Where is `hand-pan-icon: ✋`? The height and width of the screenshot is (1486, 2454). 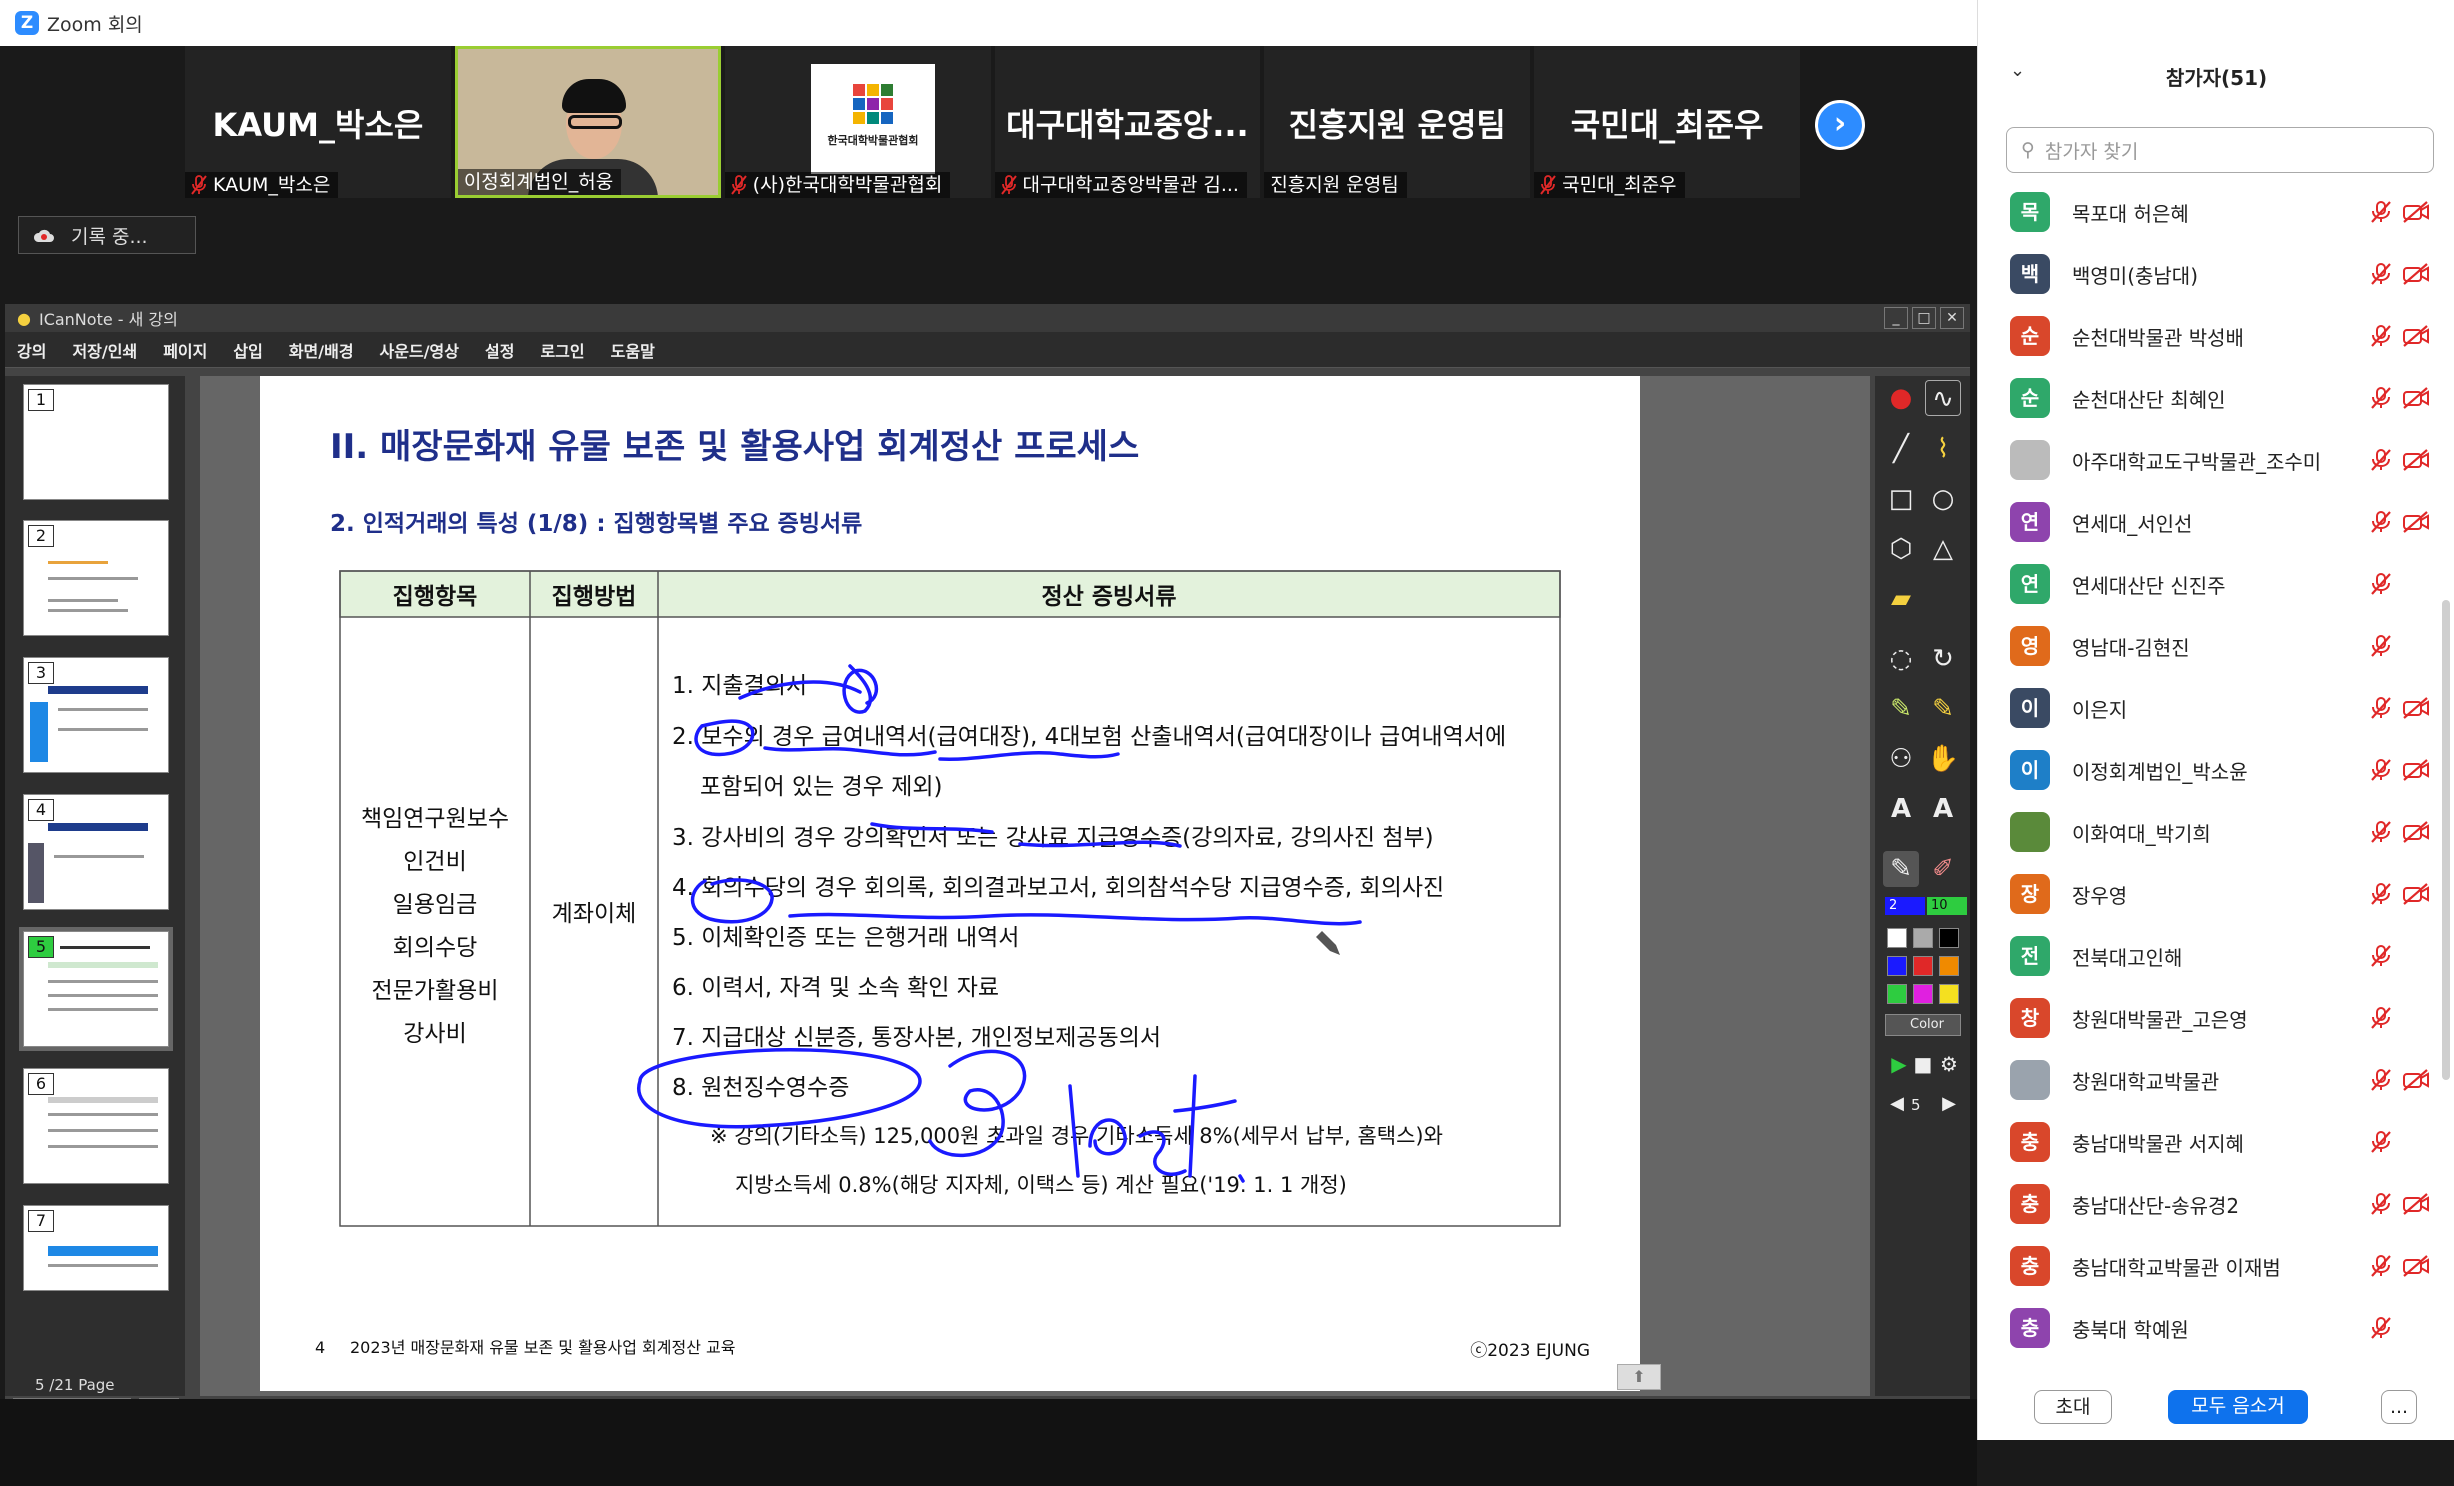
hand-pan-icon: ✋ is located at coordinates (1943, 759).